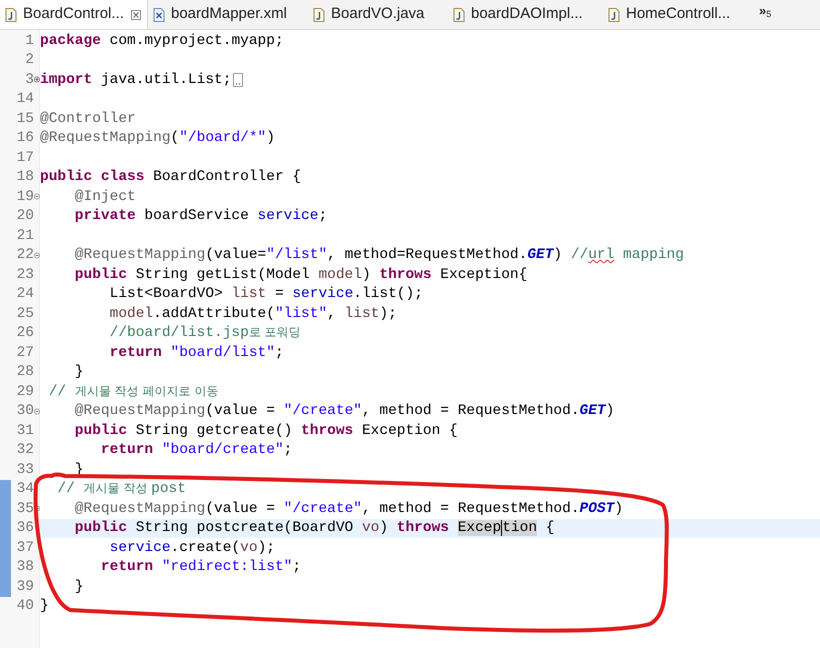 The height and width of the screenshot is (648, 820). What do you see at coordinates (136, 15) in the screenshot?
I see `close-icon` at bounding box center [136, 15].